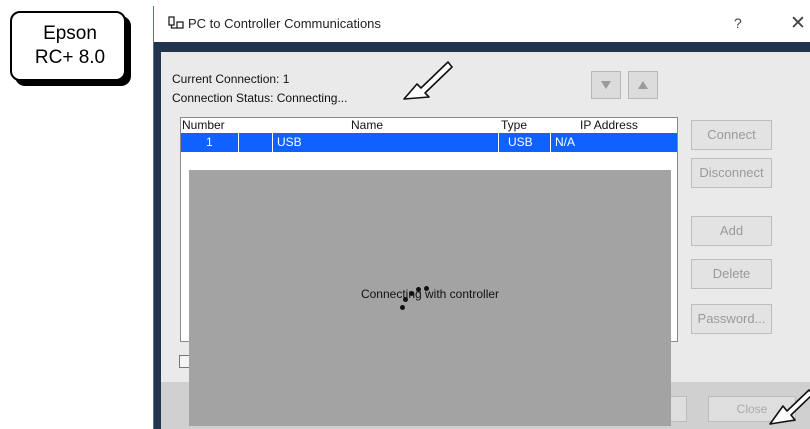 Image resolution: width=810 pixels, height=429 pixels. What do you see at coordinates (70, 57) in the screenshot?
I see `callout-line-2: RC+ 8.0` at bounding box center [70, 57].